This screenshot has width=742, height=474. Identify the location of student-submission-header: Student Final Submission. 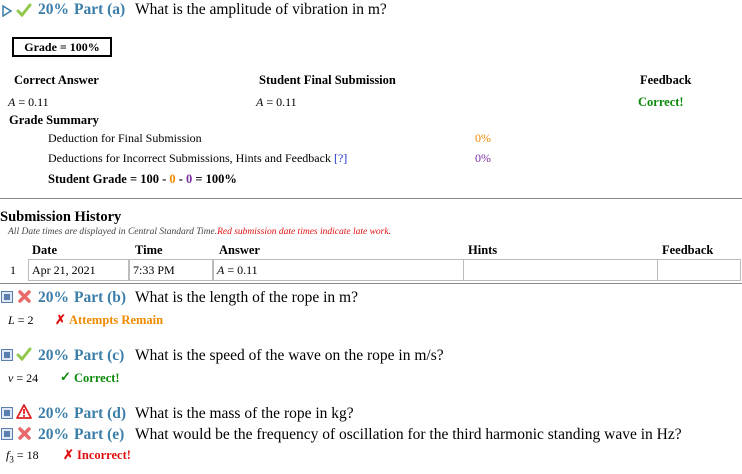
(327, 80).